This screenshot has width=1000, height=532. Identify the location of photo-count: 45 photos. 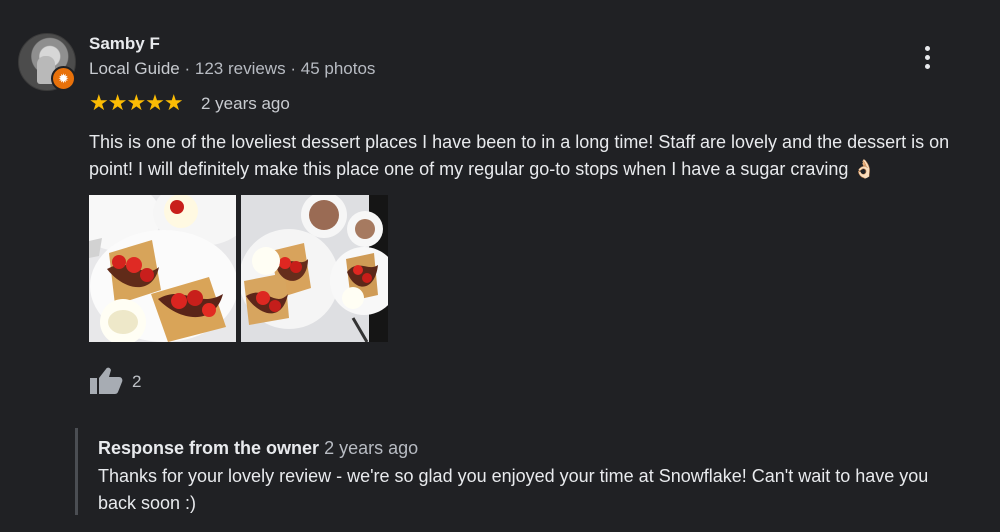
(338, 68).